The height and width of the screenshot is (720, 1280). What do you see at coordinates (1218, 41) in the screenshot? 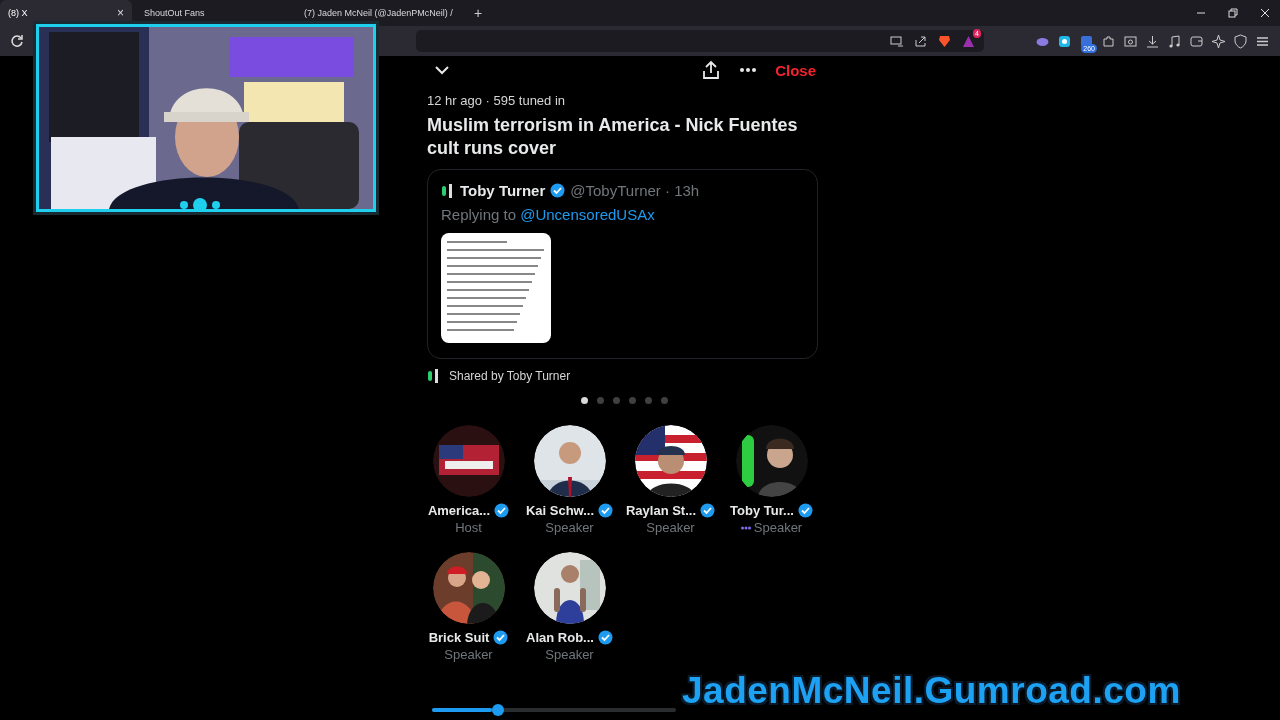
I see `sparkle-icon` at bounding box center [1218, 41].